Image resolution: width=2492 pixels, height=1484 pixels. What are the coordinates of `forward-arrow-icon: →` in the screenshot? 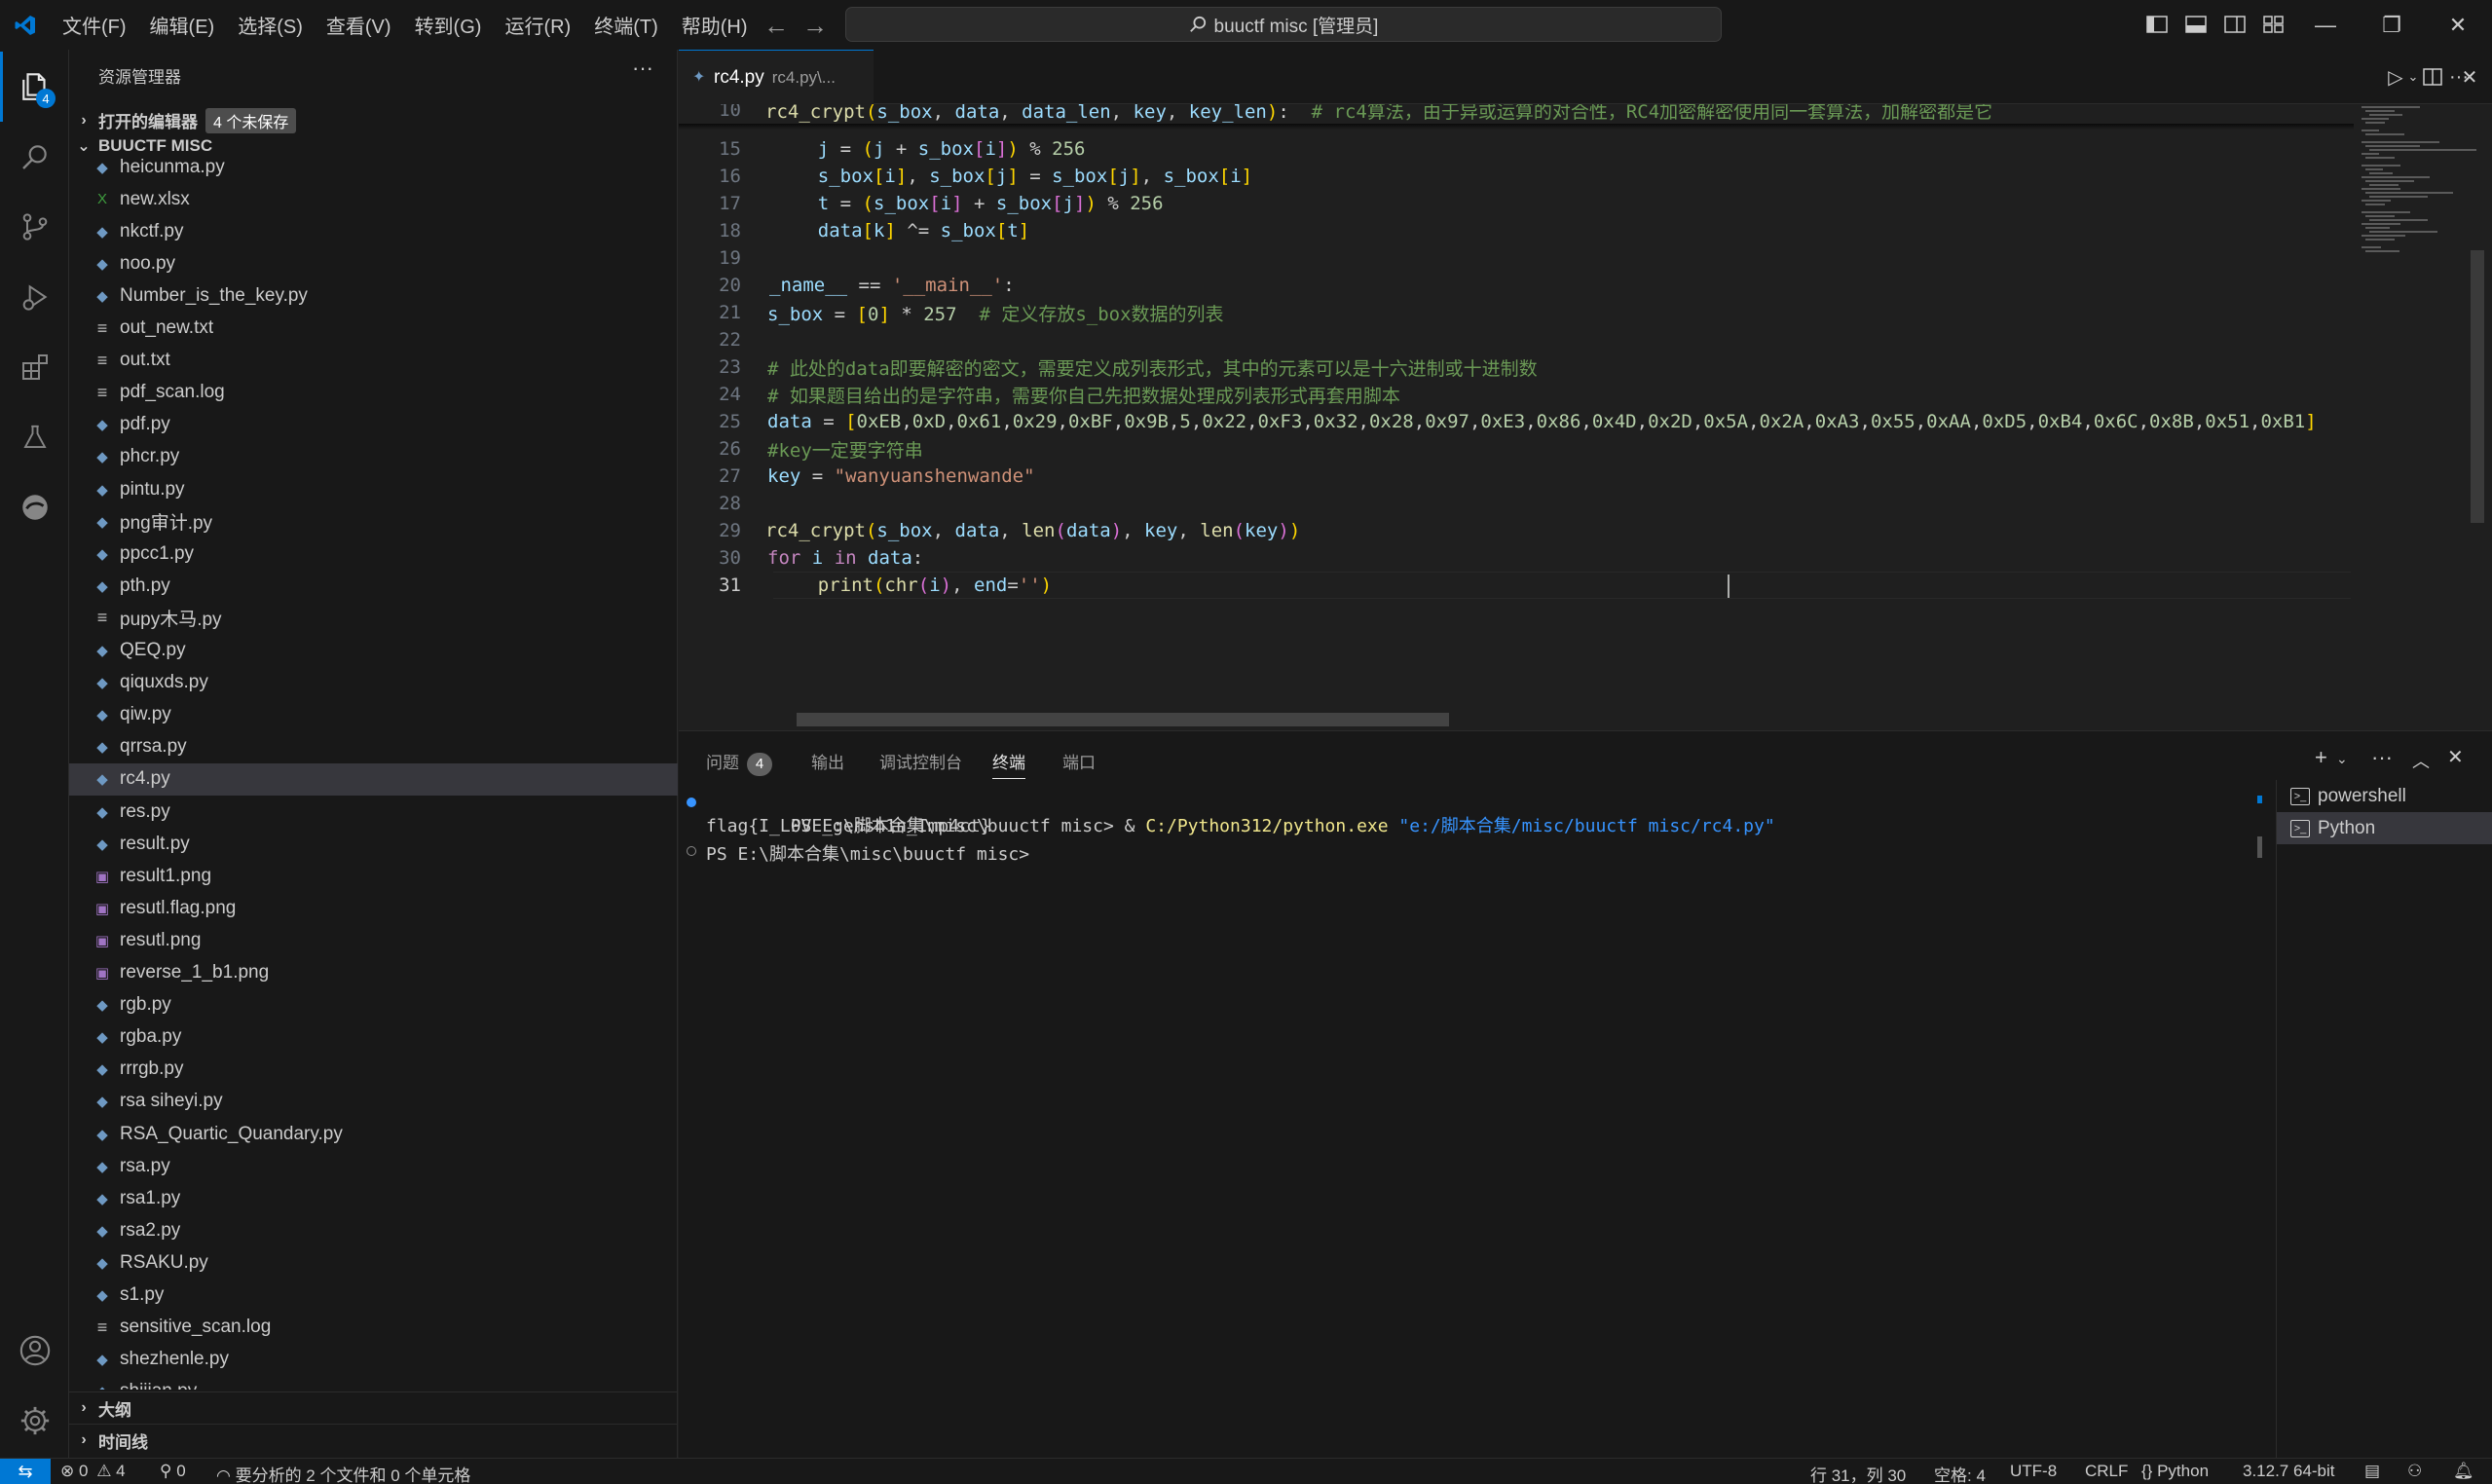 It's located at (815, 25).